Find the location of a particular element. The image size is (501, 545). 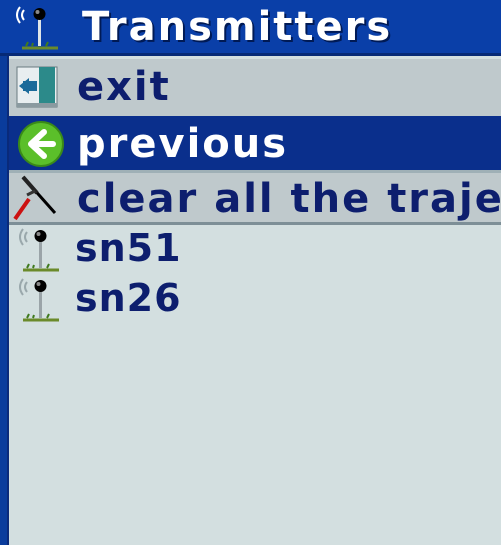

exit-menu-item: exit is located at coordinates (255, 87).